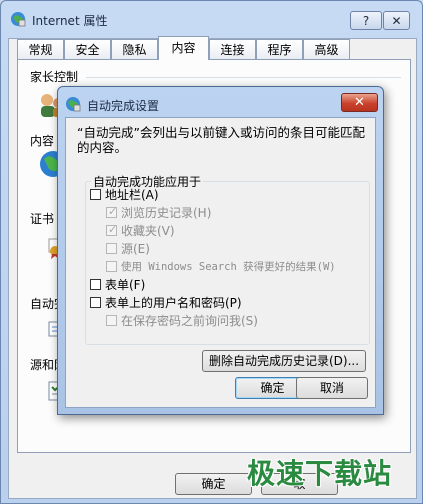 The image size is (423, 504). What do you see at coordinates (366, 20) in the screenshot?
I see `help-button: ?` at bounding box center [366, 20].